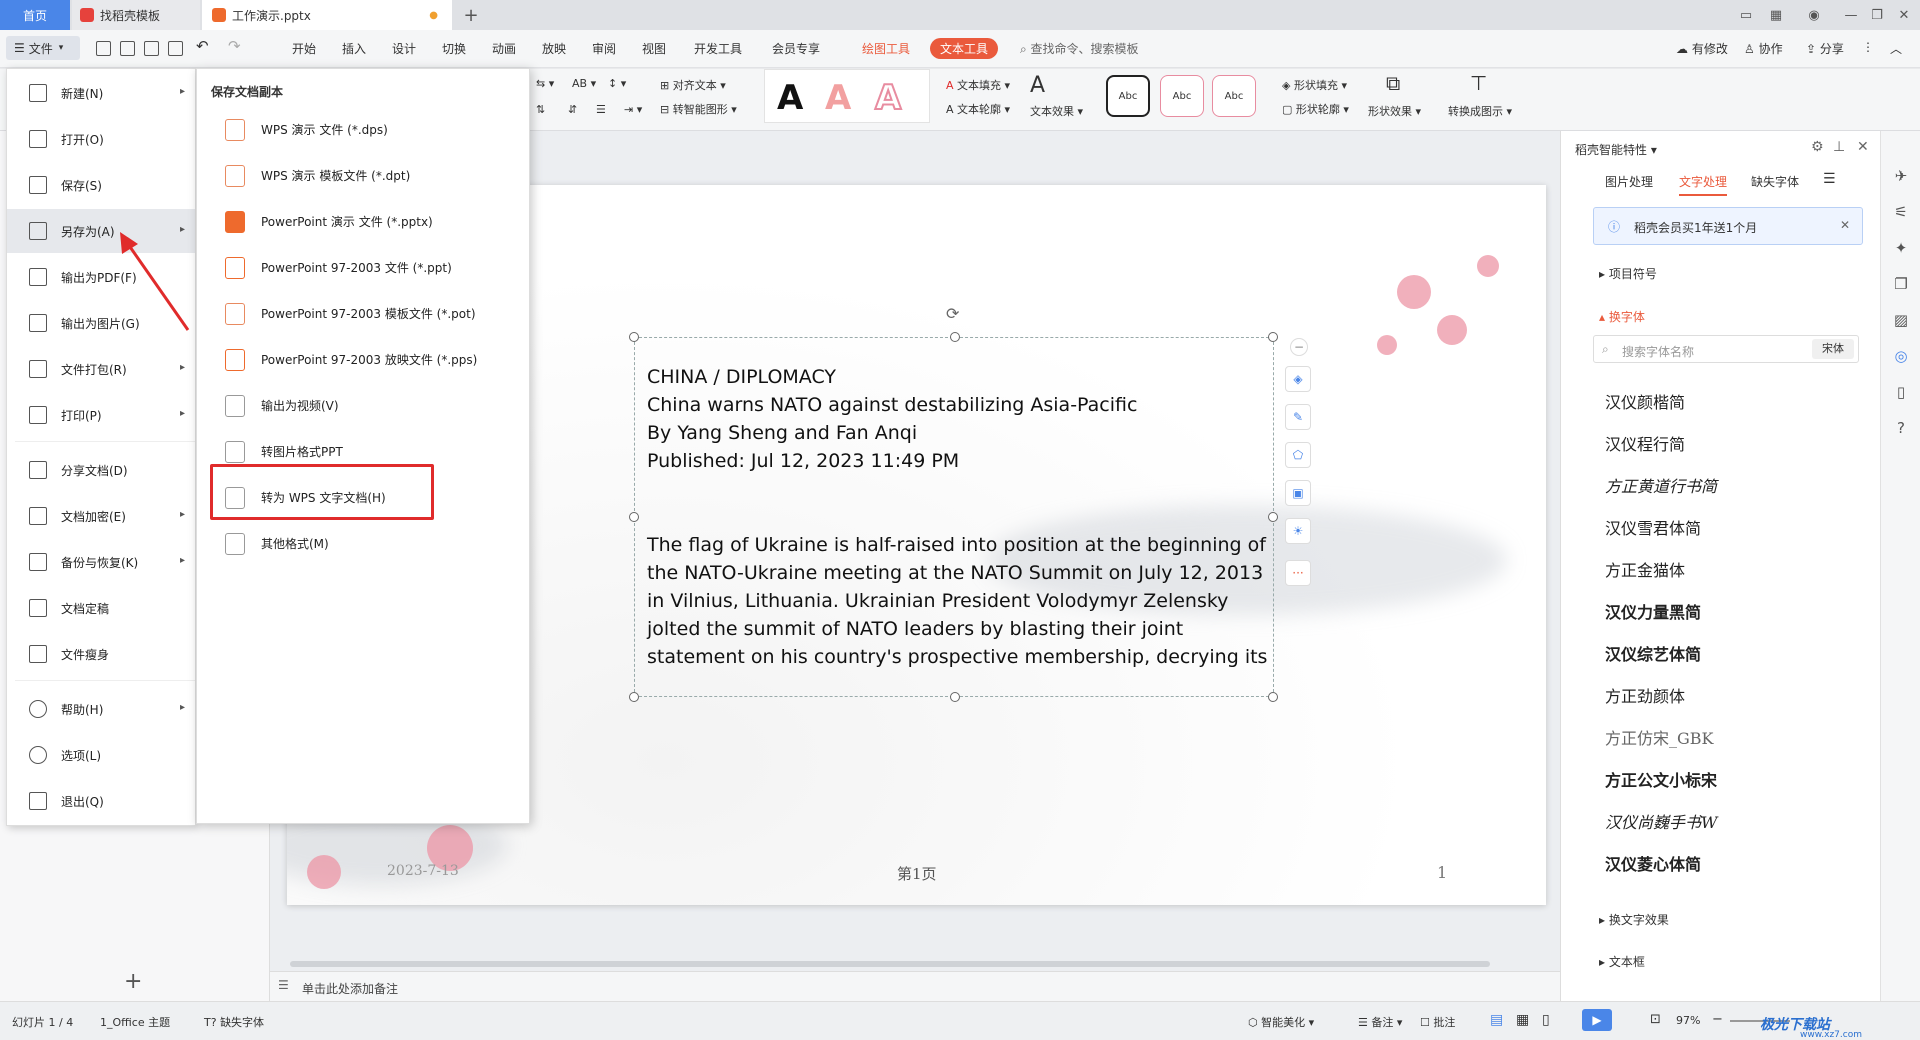 Image resolution: width=1920 pixels, height=1040 pixels. Describe the element at coordinates (890, 964) in the screenshot. I see `horizontal-scrollbar` at that location.